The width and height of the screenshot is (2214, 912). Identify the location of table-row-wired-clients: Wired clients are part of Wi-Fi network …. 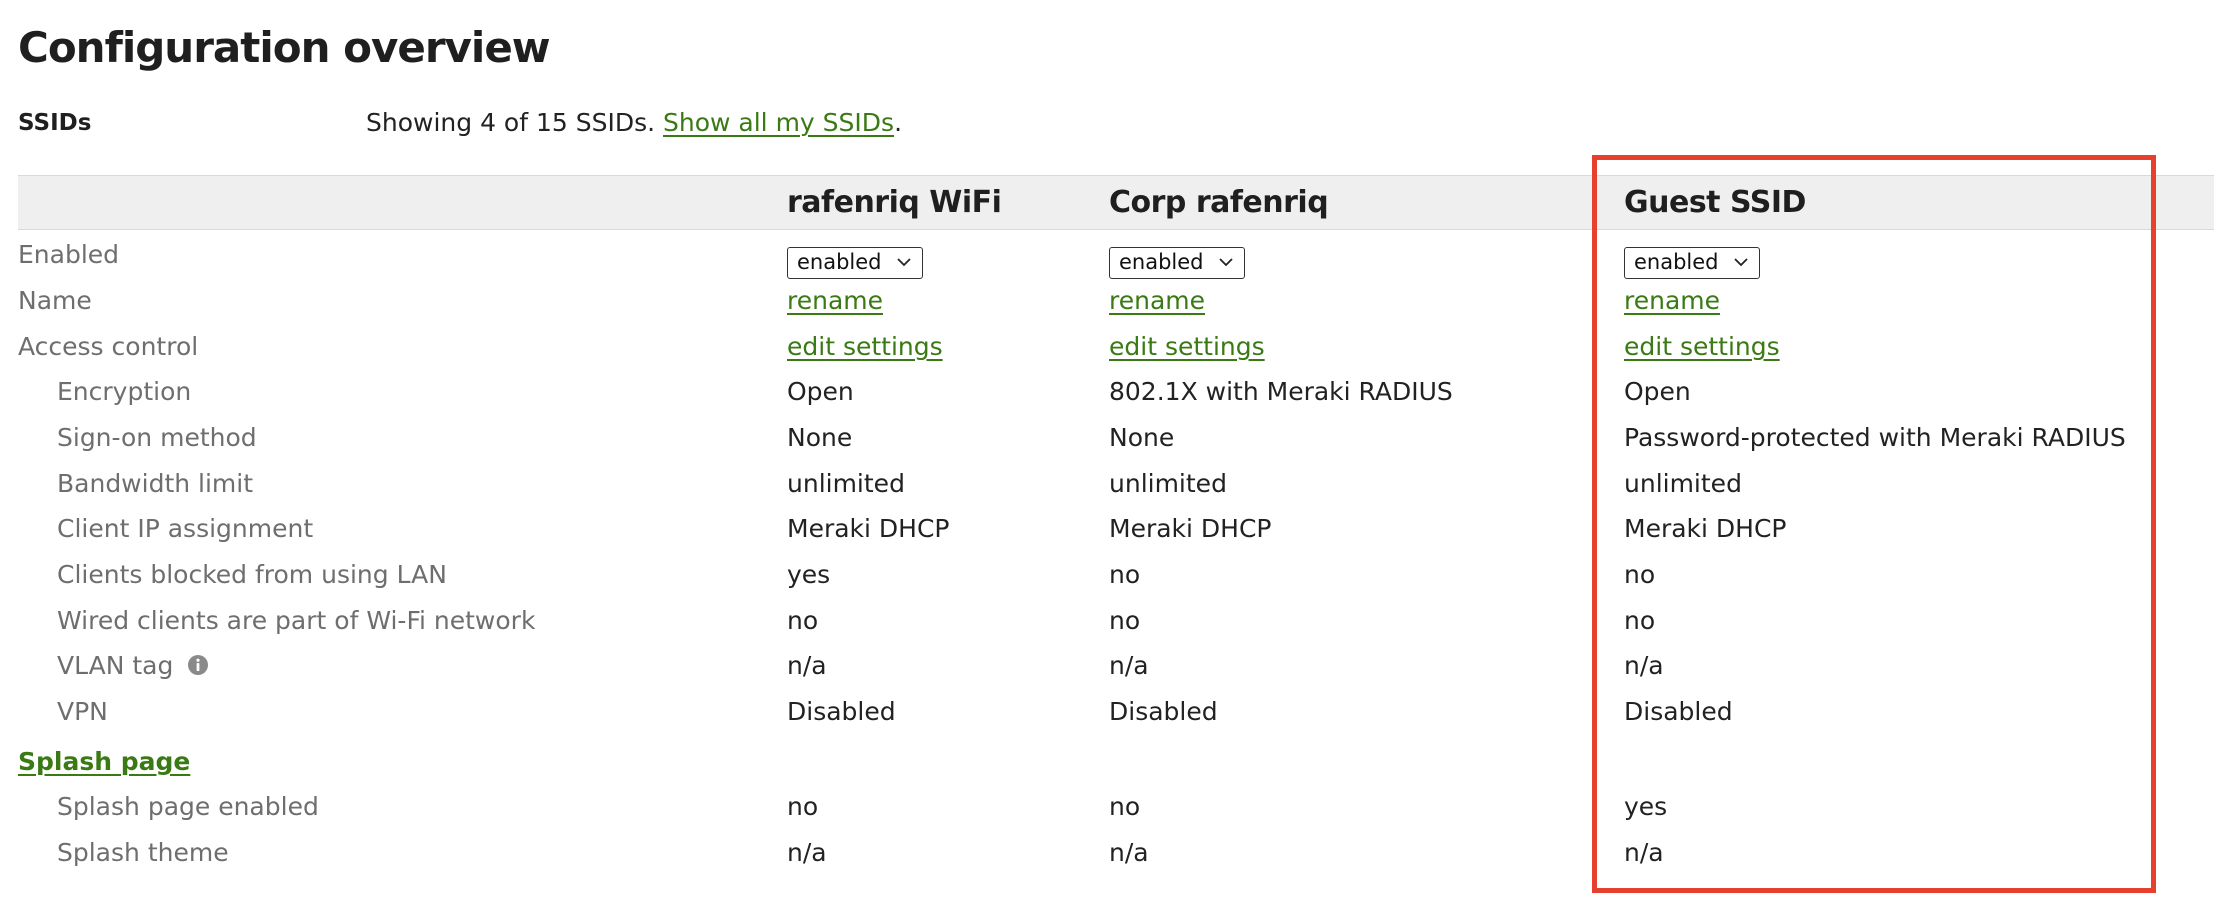
(1107, 621).